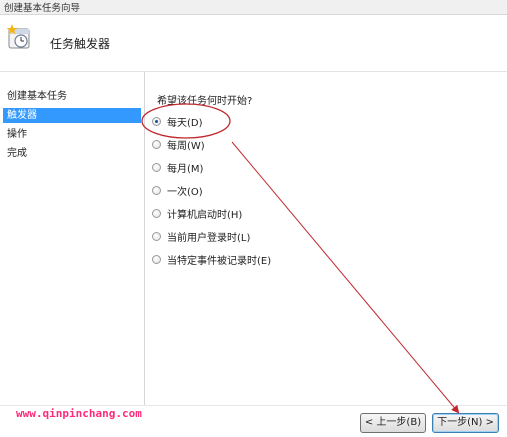  What do you see at coordinates (79, 413) in the screenshot?
I see `watermark-text: www.qinpinchang.com` at bounding box center [79, 413].